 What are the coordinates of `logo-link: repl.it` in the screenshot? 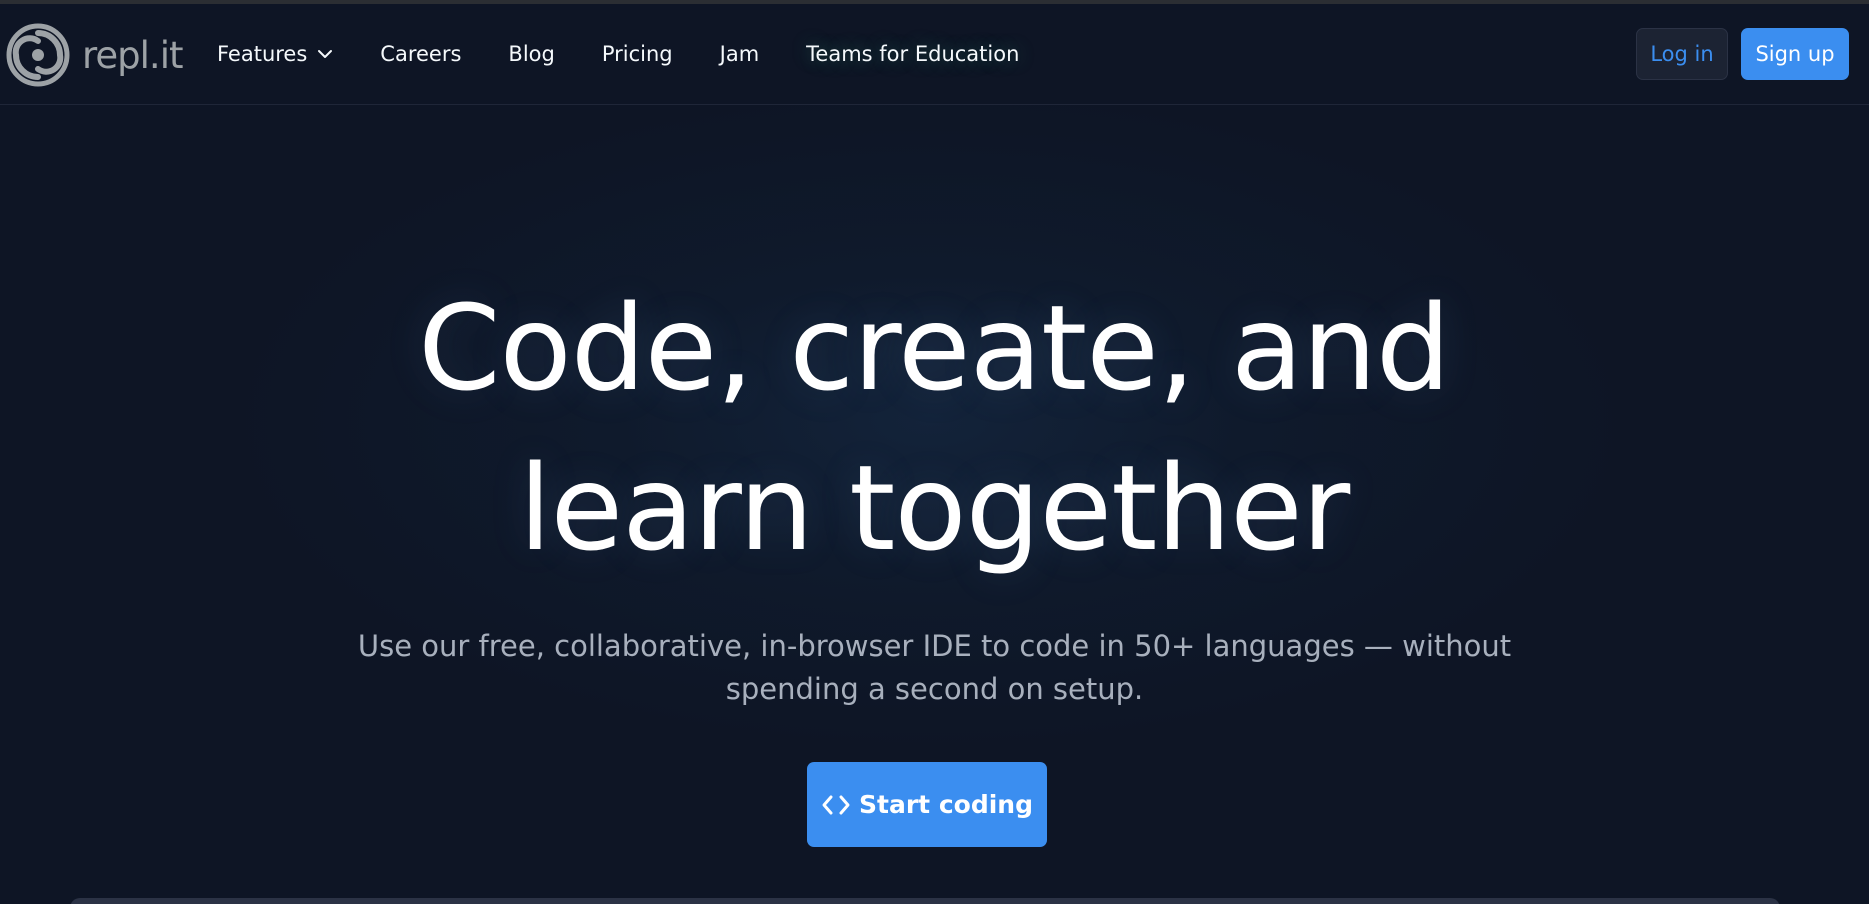 It's located at (94, 55).